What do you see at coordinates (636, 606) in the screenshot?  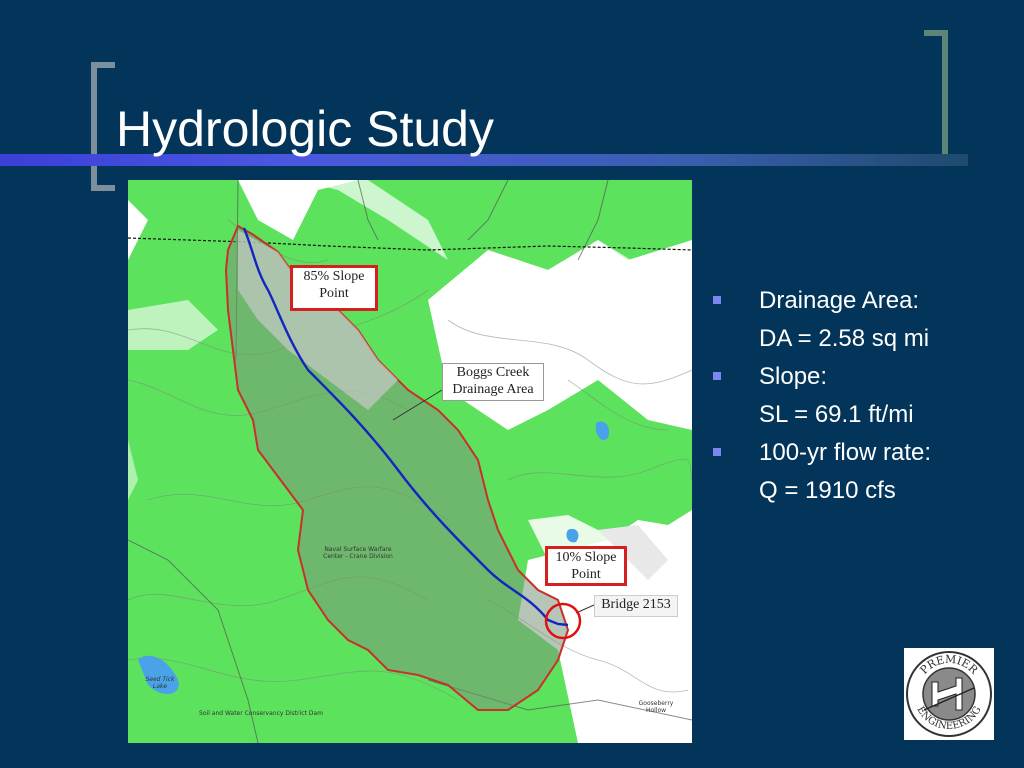 I see `bridge-callout: Bridge 2153` at bounding box center [636, 606].